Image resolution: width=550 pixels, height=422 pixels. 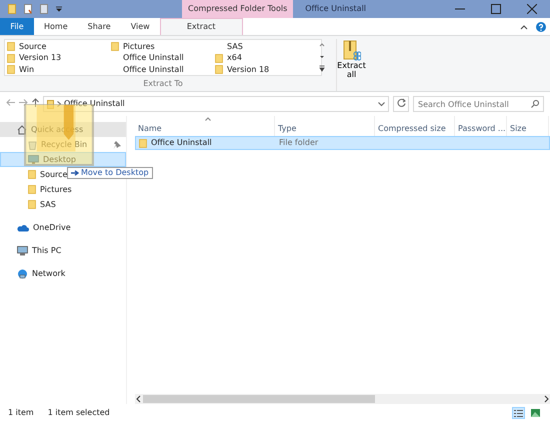 I want to click on maximize-icon, so click(x=496, y=9).